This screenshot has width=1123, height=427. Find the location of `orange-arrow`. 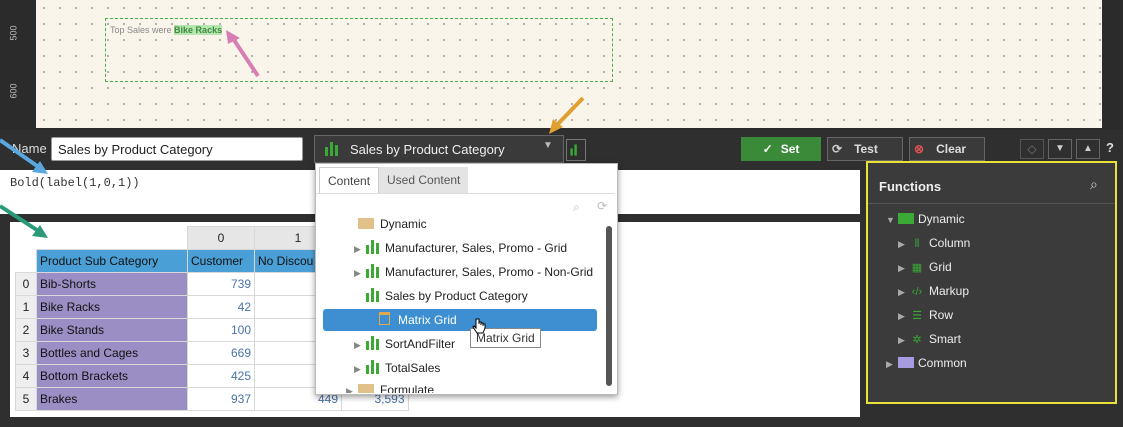

orange-arrow is located at coordinates (567, 115).